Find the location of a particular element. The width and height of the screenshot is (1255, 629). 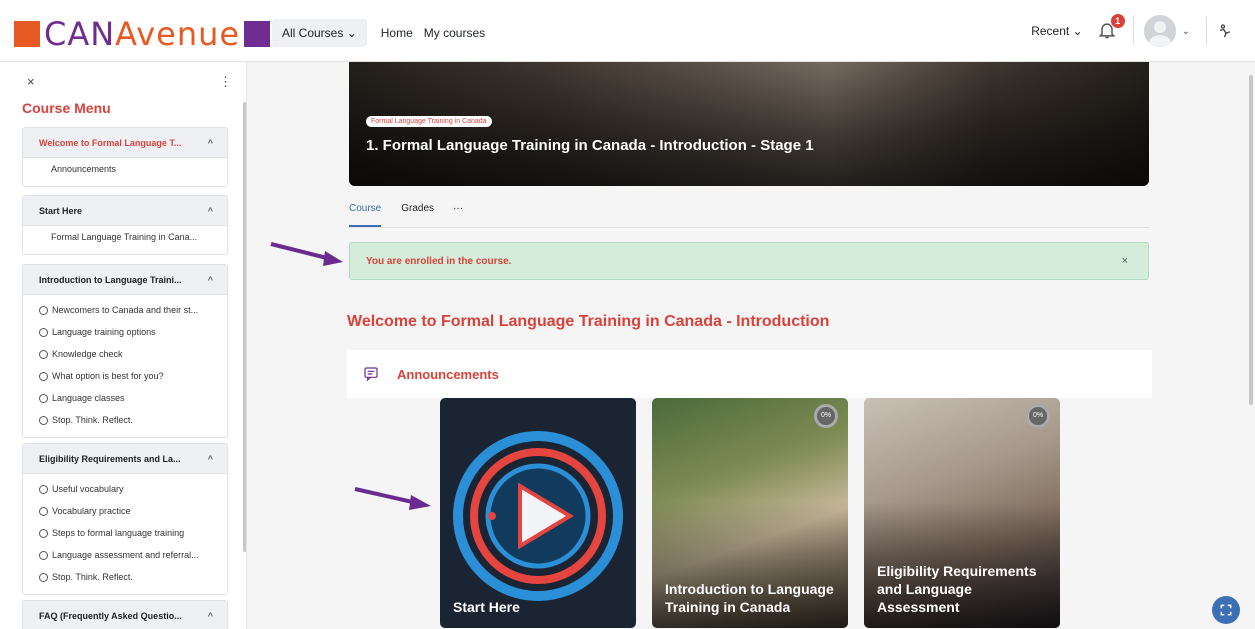

activity-label: Vocabulary practice is located at coordinates (91, 511).